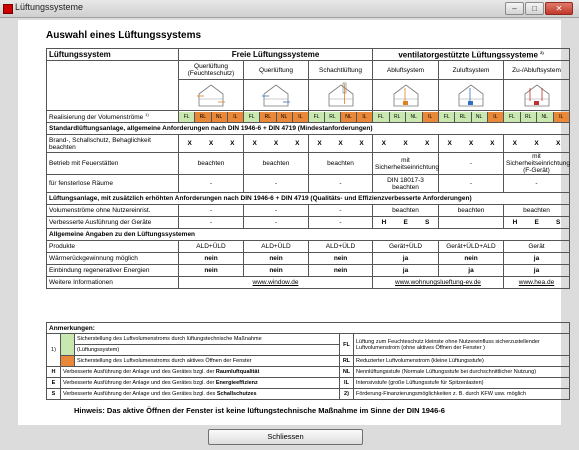 The height and width of the screenshot is (450, 579). What do you see at coordinates (112, 270) in the screenshot?
I see `row-label-energie: Einbindung regenerativer Energien` at bounding box center [112, 270].